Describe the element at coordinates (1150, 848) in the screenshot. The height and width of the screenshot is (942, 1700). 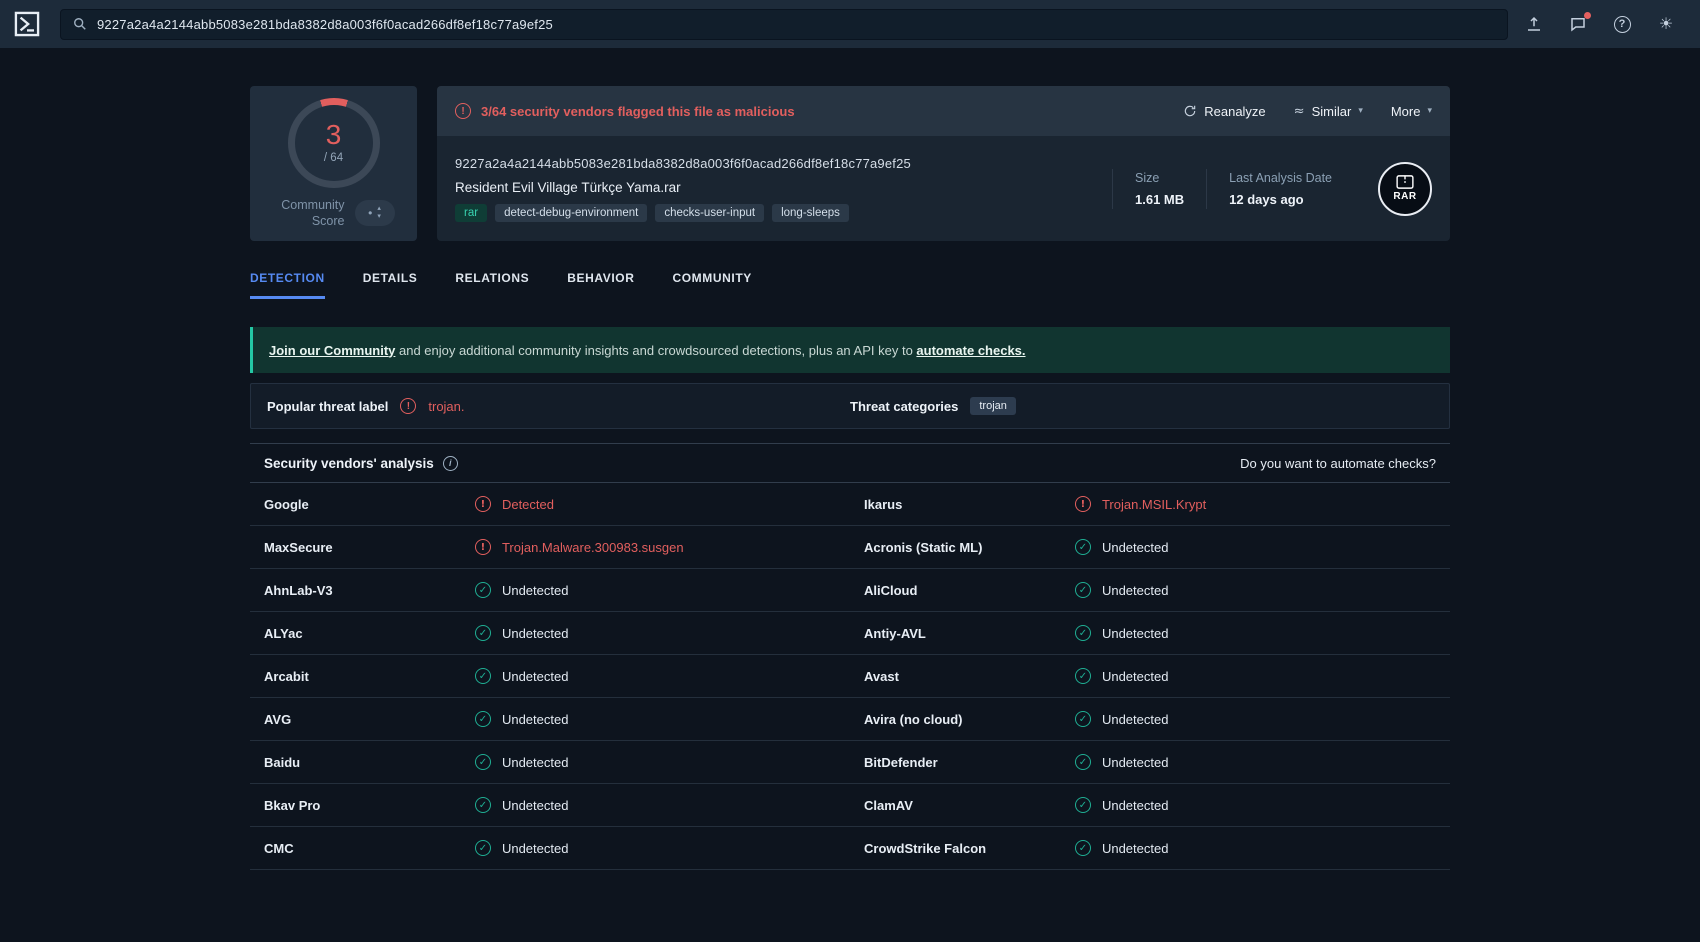
I see `vendor-result-cell: CrowdStrike Falcon Undetected` at that location.